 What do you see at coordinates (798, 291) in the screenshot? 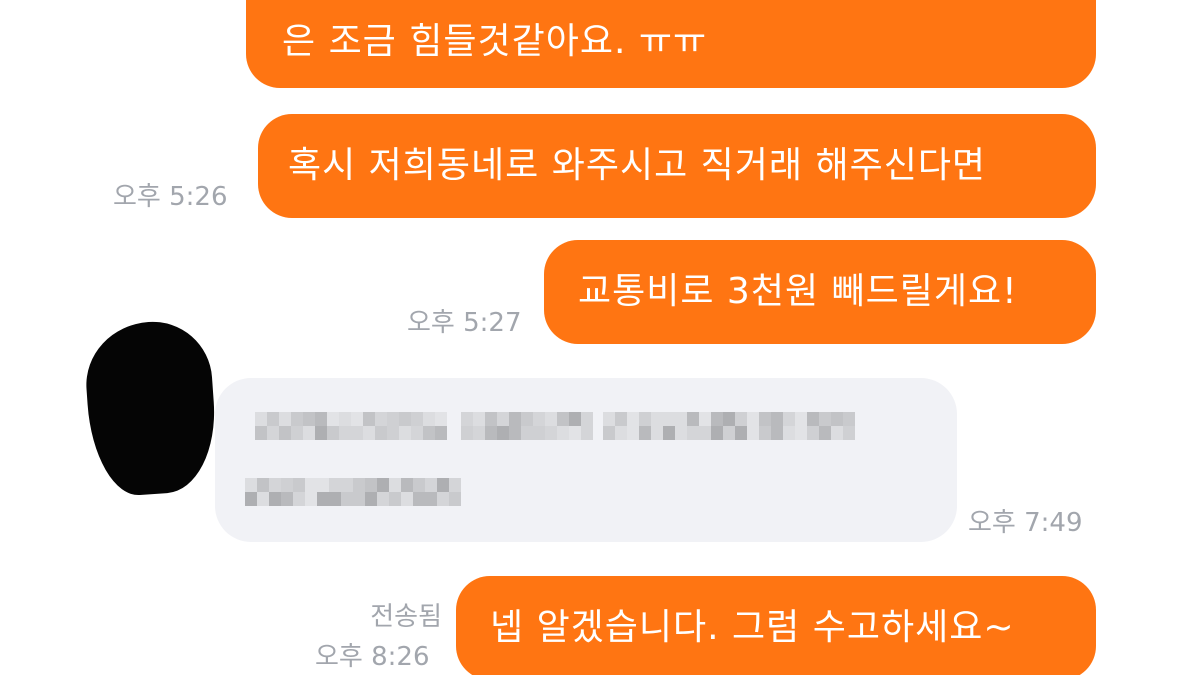
I see `message-text: 교통비로 3천원 빼드릴게요!` at bounding box center [798, 291].